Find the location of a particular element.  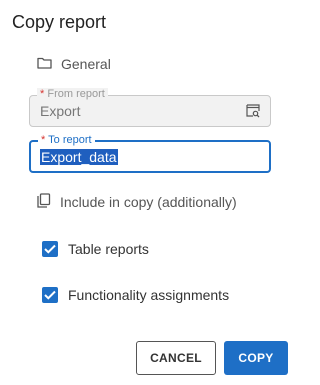

from-report-value: Export is located at coordinates (60, 111).